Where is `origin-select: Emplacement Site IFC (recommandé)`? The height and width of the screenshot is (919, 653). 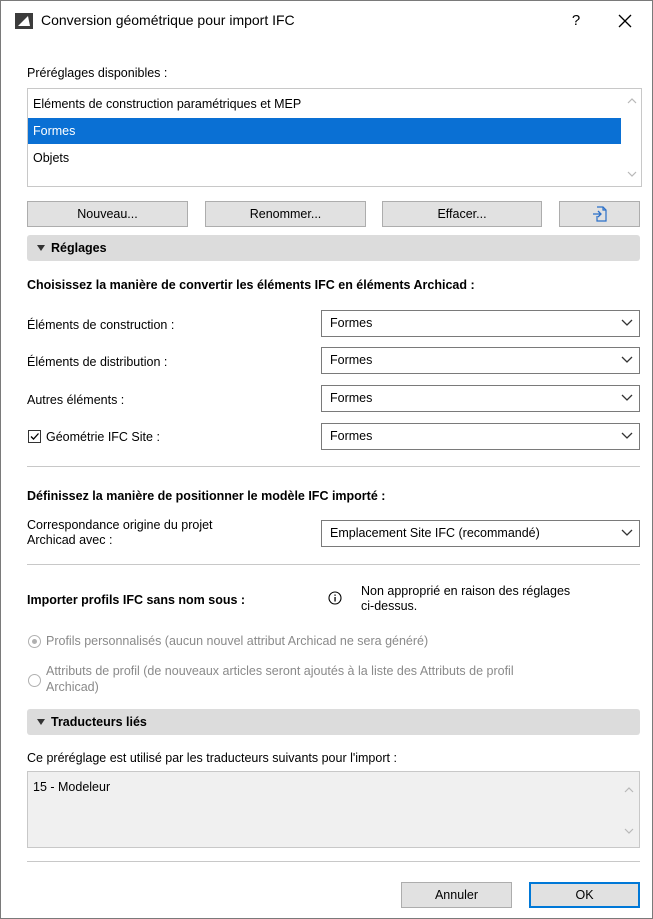
origin-select: Emplacement Site IFC (recommandé) is located at coordinates (480, 533).